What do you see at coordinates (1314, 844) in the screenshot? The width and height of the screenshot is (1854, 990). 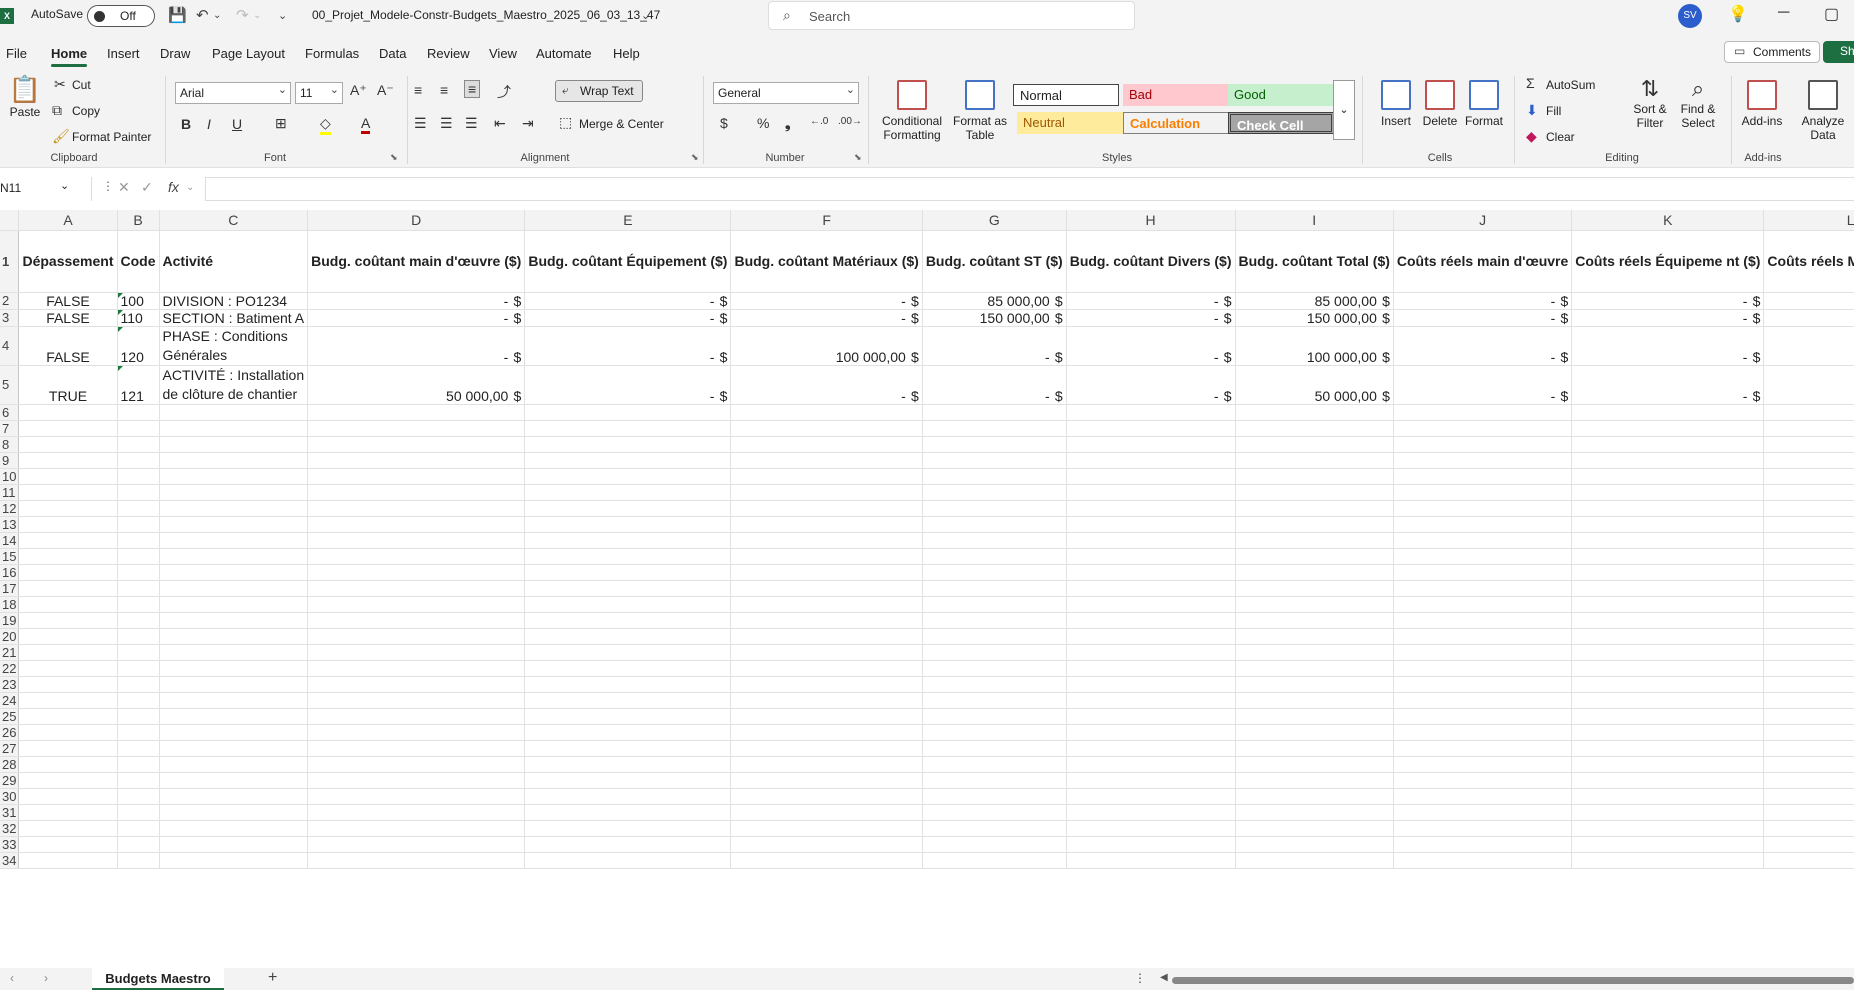 I see `cell-i33` at bounding box center [1314, 844].